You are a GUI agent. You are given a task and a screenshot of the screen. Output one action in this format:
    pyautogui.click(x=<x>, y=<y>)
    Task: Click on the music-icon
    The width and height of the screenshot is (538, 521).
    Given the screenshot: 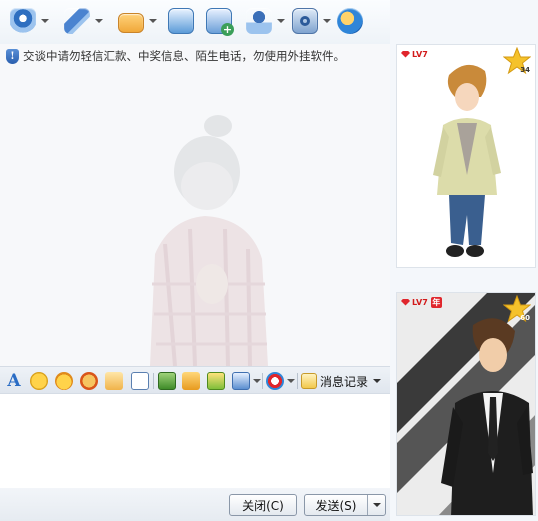 What is the action you would take?
    pyautogui.click(x=191, y=381)
    